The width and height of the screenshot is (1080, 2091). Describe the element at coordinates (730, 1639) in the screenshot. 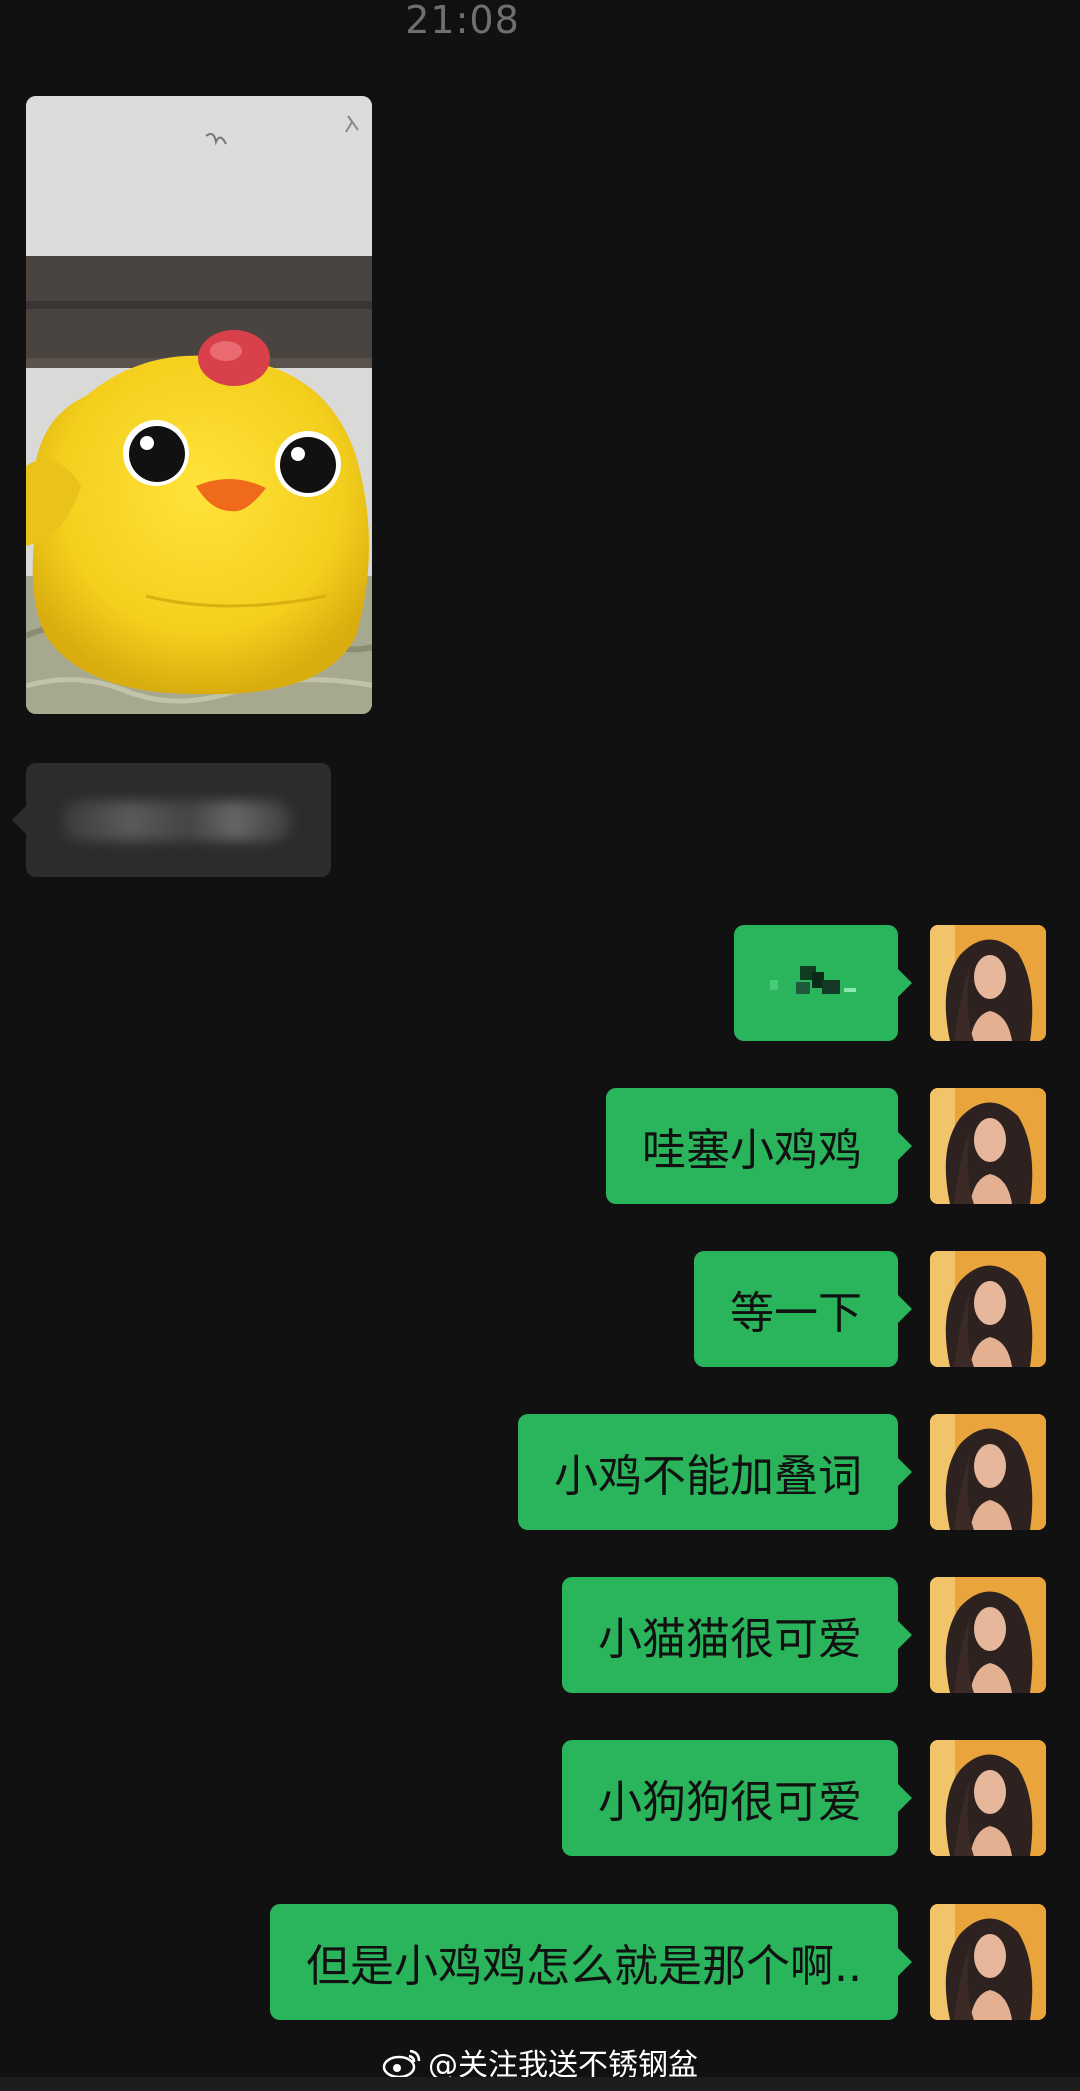

I see `message-text: 小猫猫很可爱` at that location.